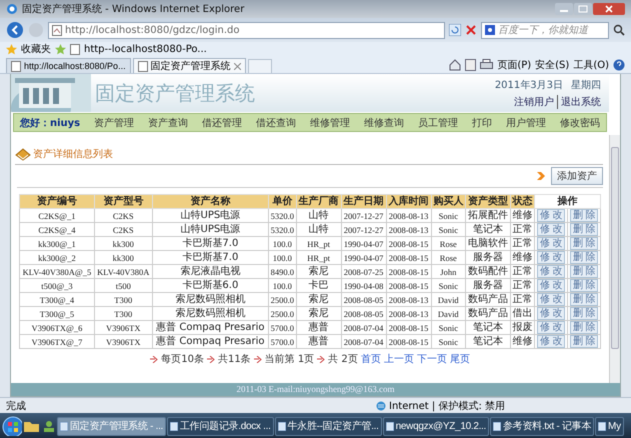  I want to click on table-cell: 报废, so click(522, 327).